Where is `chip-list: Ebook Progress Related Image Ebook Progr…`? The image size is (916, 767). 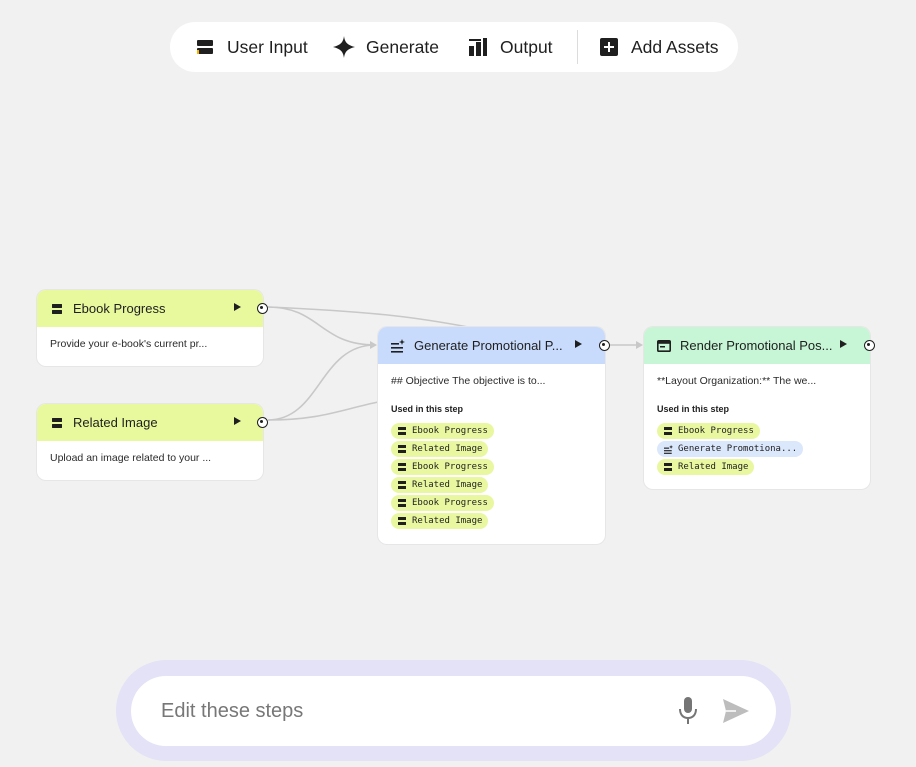
chip-list: Ebook Progress Related Image Ebook Progr… is located at coordinates (491, 476).